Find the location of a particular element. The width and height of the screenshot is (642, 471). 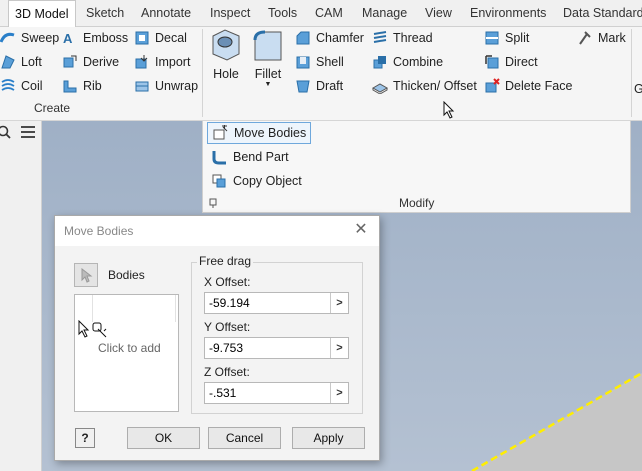

move-bodies-item: Move Bodies is located at coordinates (259, 133).